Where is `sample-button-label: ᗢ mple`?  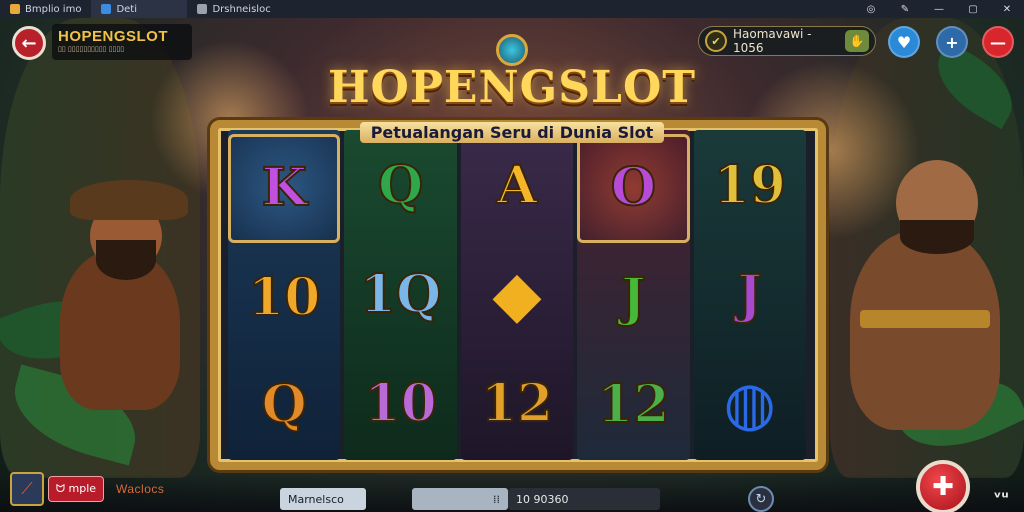
sample-button-label: ᗢ mple is located at coordinates (76, 488).